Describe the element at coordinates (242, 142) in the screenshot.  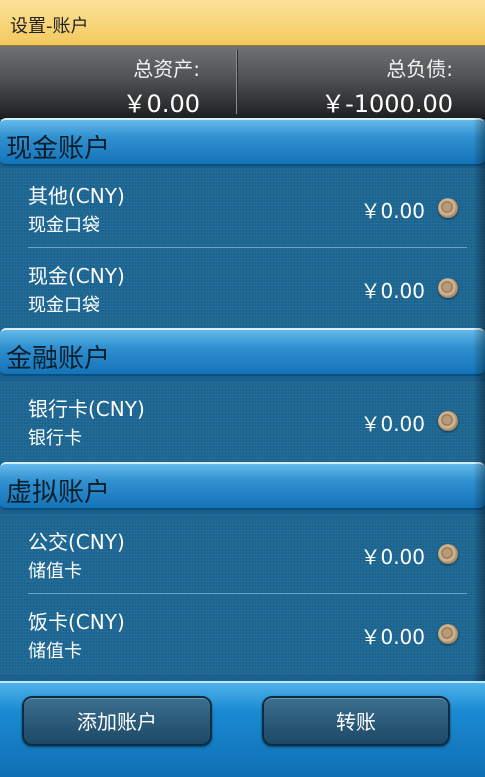
I see `section-header-cash: 现金账户` at that location.